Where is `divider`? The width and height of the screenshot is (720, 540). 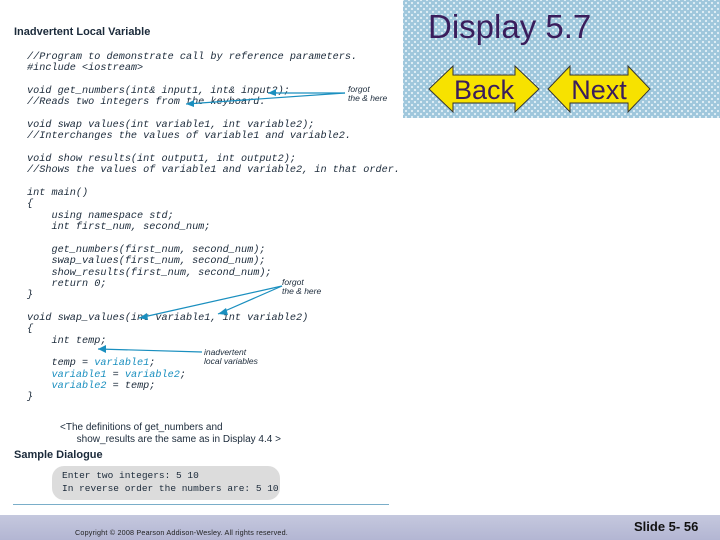 divider is located at coordinates (201, 504).